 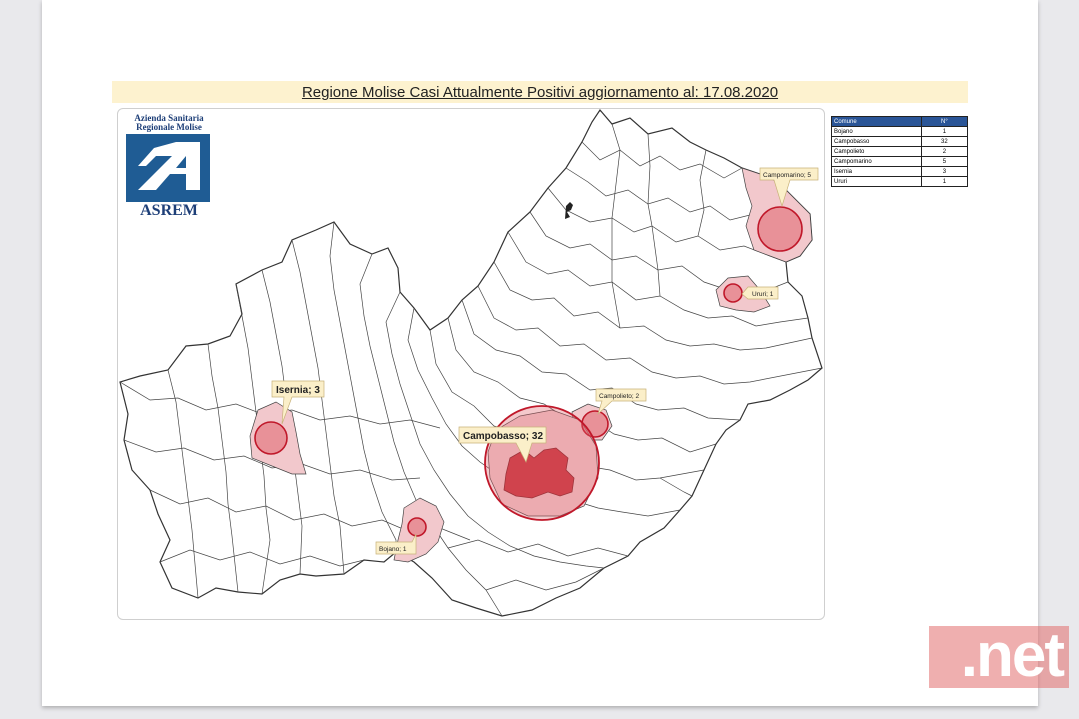 What do you see at coordinates (763, 294) in the screenshot?
I see `callout-ururi-label: Ururi; 1` at bounding box center [763, 294].